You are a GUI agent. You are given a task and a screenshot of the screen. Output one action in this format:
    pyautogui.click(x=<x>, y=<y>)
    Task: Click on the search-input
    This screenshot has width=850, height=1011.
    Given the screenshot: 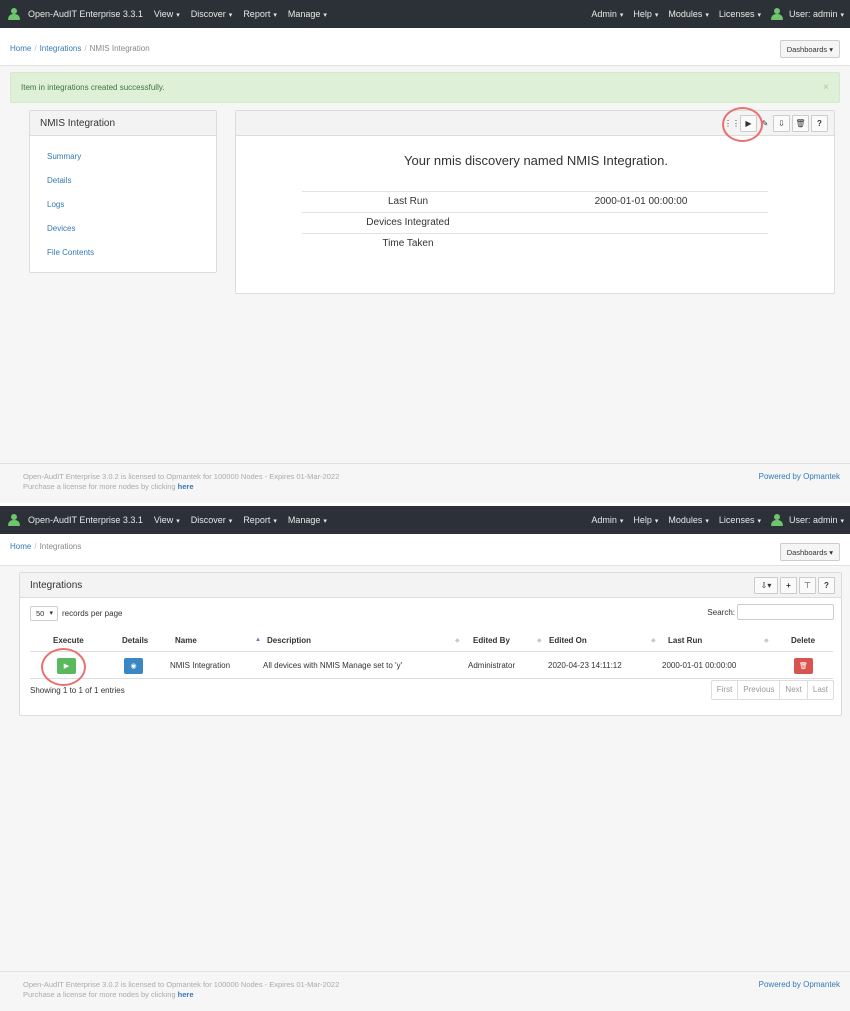 What is the action you would take?
    pyautogui.click(x=785, y=612)
    